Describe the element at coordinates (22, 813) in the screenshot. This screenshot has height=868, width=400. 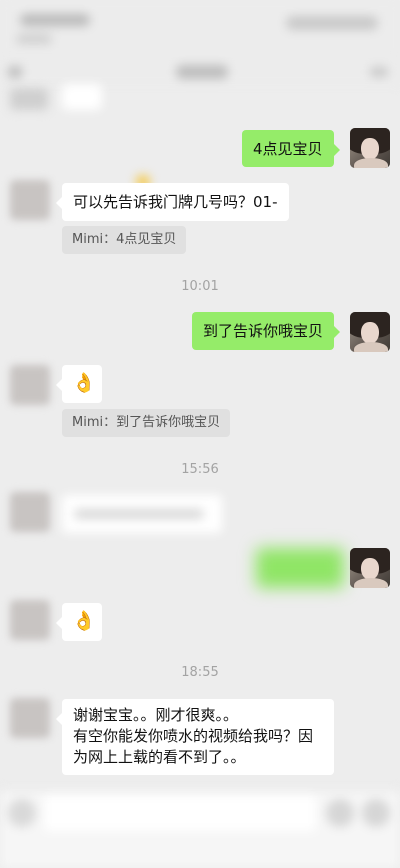
I see `voice-icon` at that location.